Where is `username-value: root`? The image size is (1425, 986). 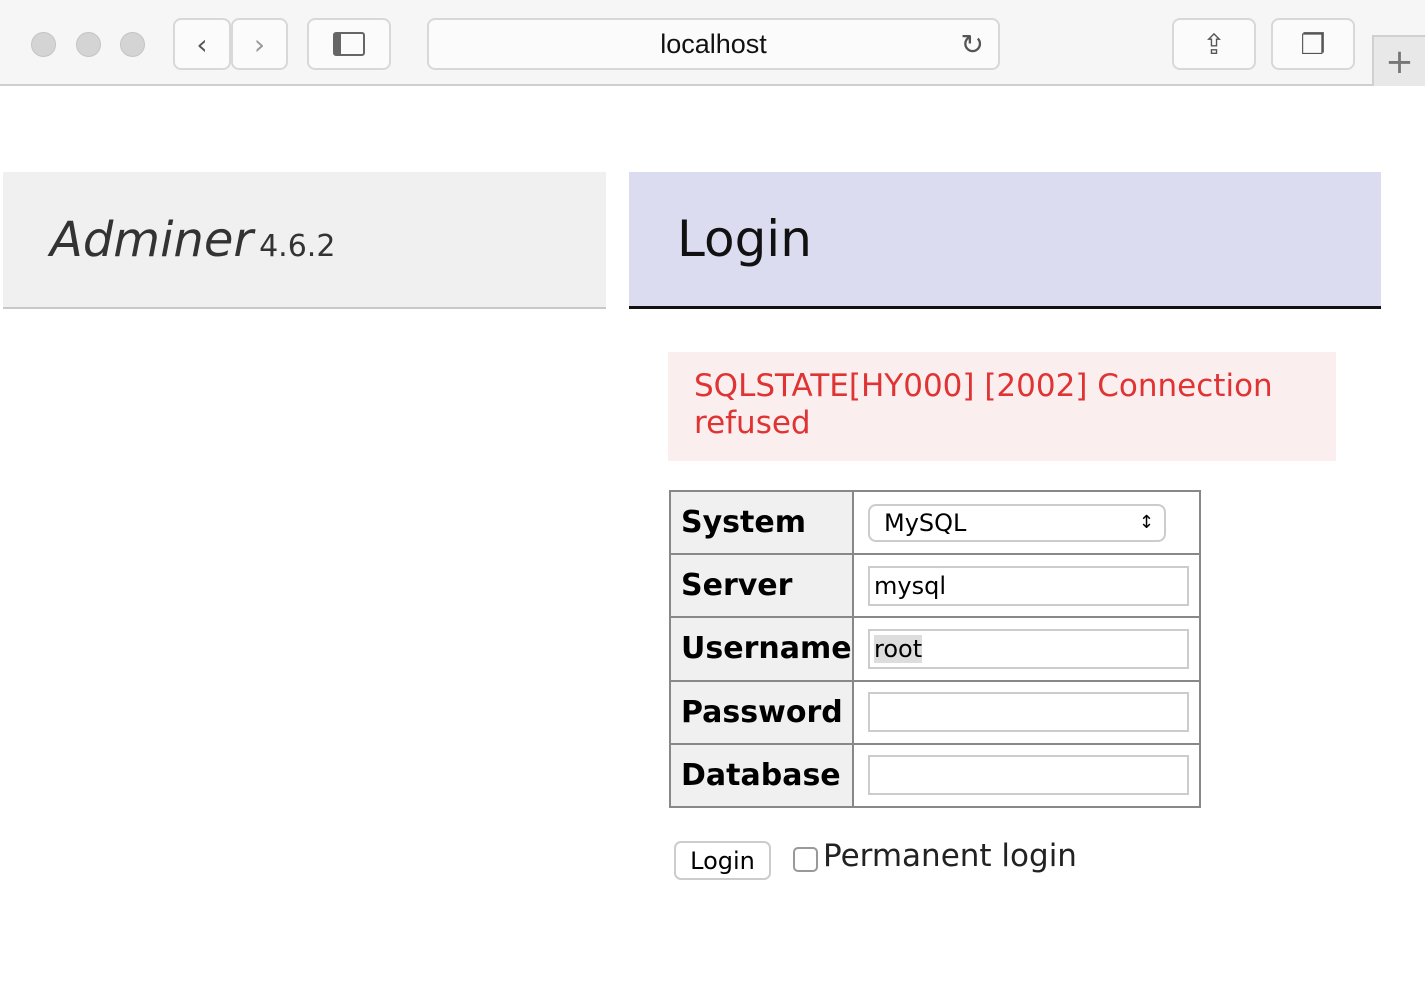 username-value: root is located at coordinates (898, 648).